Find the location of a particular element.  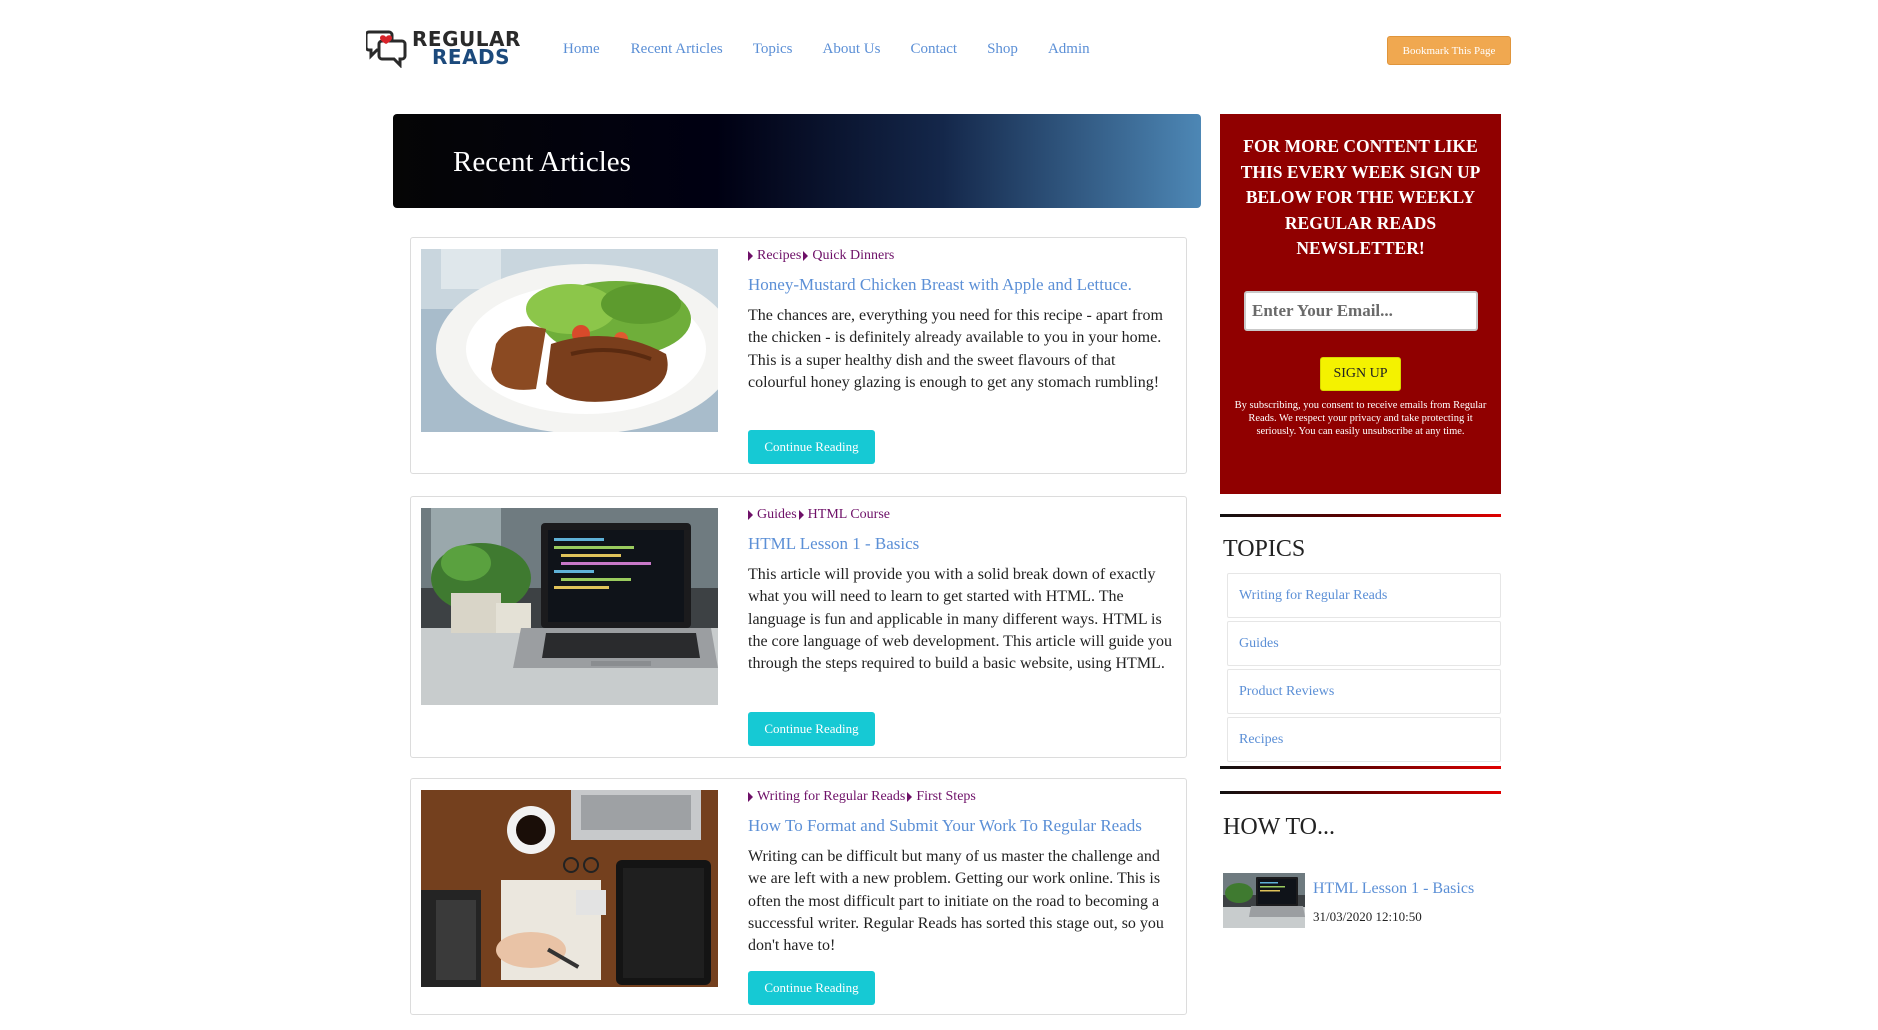

howto-date: 31/03/2020 12:10:50 is located at coordinates (1367, 916).